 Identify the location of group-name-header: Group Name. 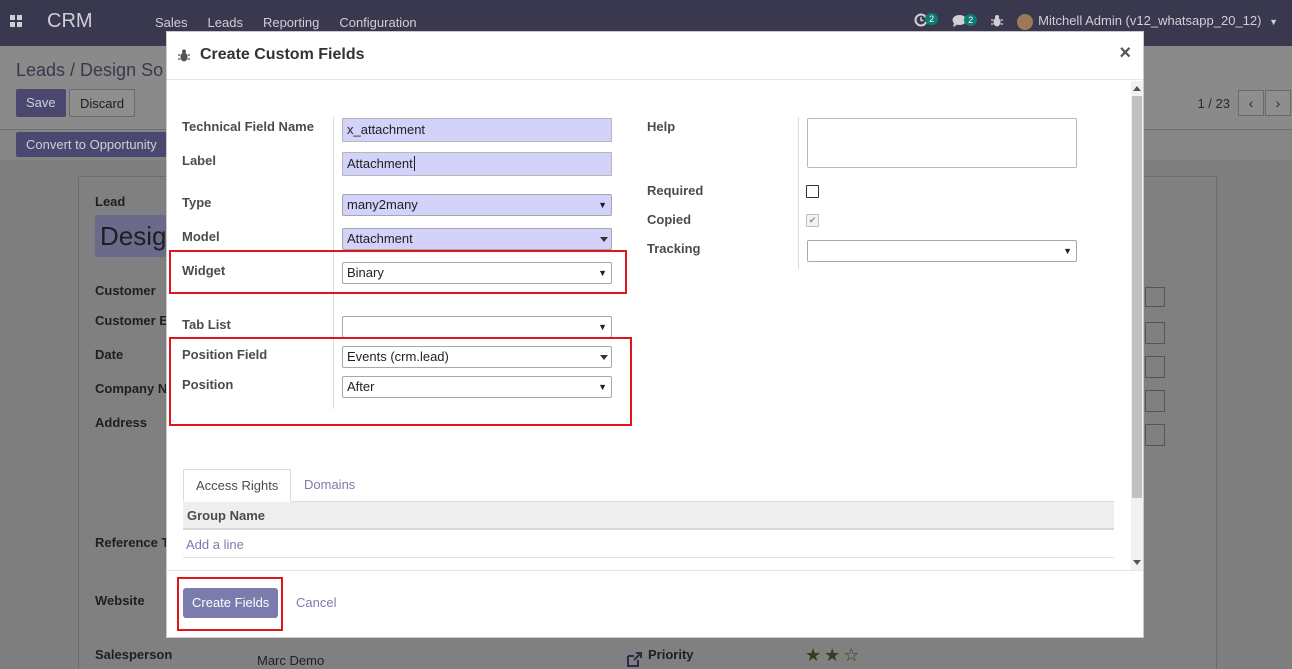
(648, 516).